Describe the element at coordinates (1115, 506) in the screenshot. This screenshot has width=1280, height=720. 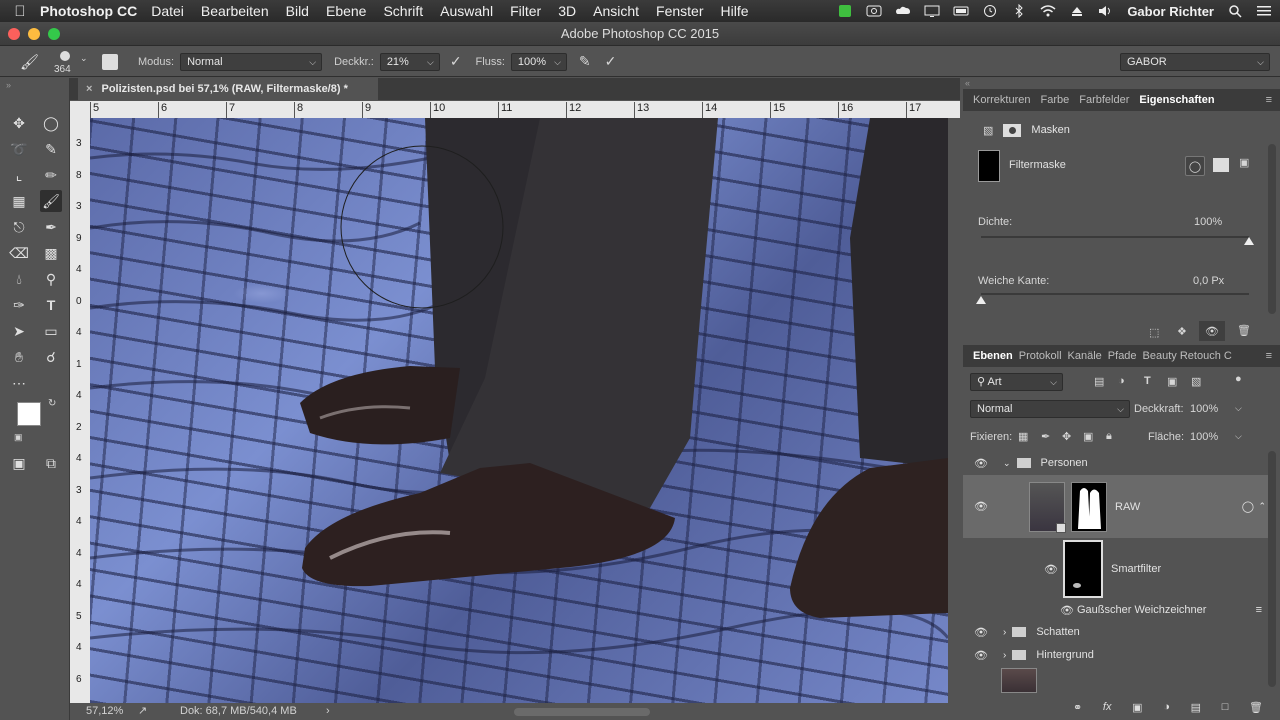
I see `layer-raw: 👁︎ RAW ◯ ⌃` at that location.